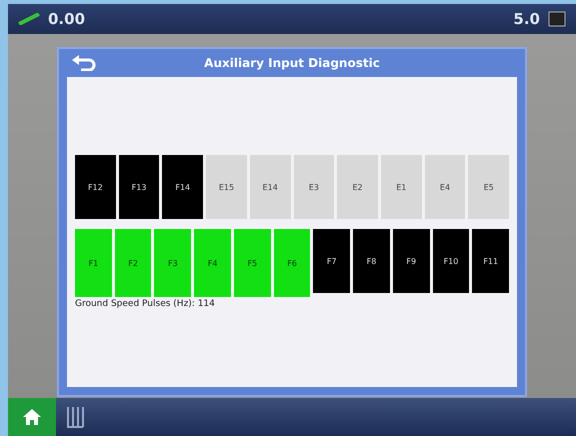  I want to click on dialog-title: Auxiliary Input Diagnostic, so click(292, 63).